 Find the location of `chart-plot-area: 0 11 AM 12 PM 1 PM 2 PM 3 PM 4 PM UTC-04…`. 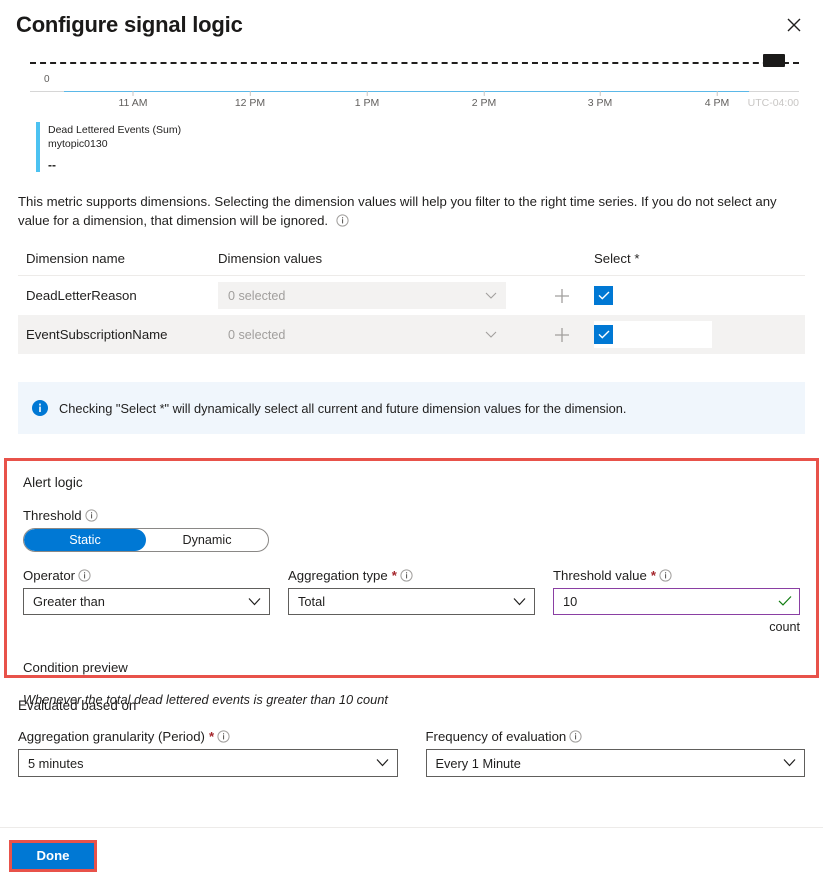

chart-plot-area: 0 11 AM 12 PM 1 PM 2 PM 3 PM 4 PM UTC-04… is located at coordinates (414, 80).